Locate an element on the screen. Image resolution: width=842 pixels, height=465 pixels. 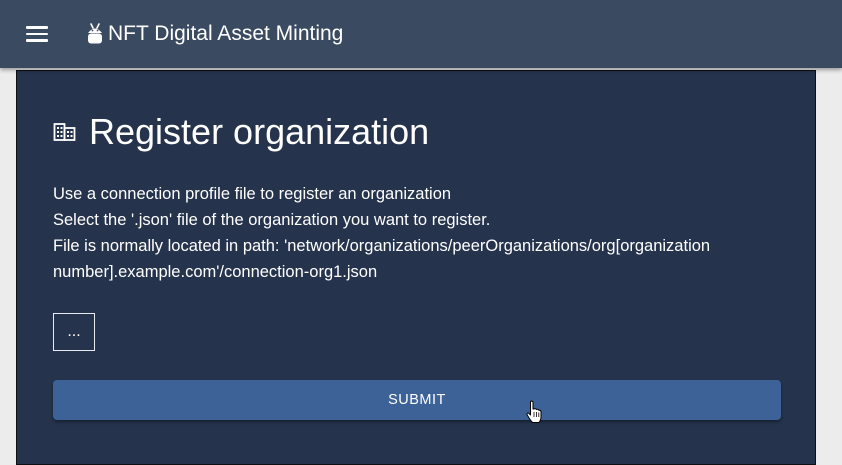
android-icon is located at coordinates (95, 33).